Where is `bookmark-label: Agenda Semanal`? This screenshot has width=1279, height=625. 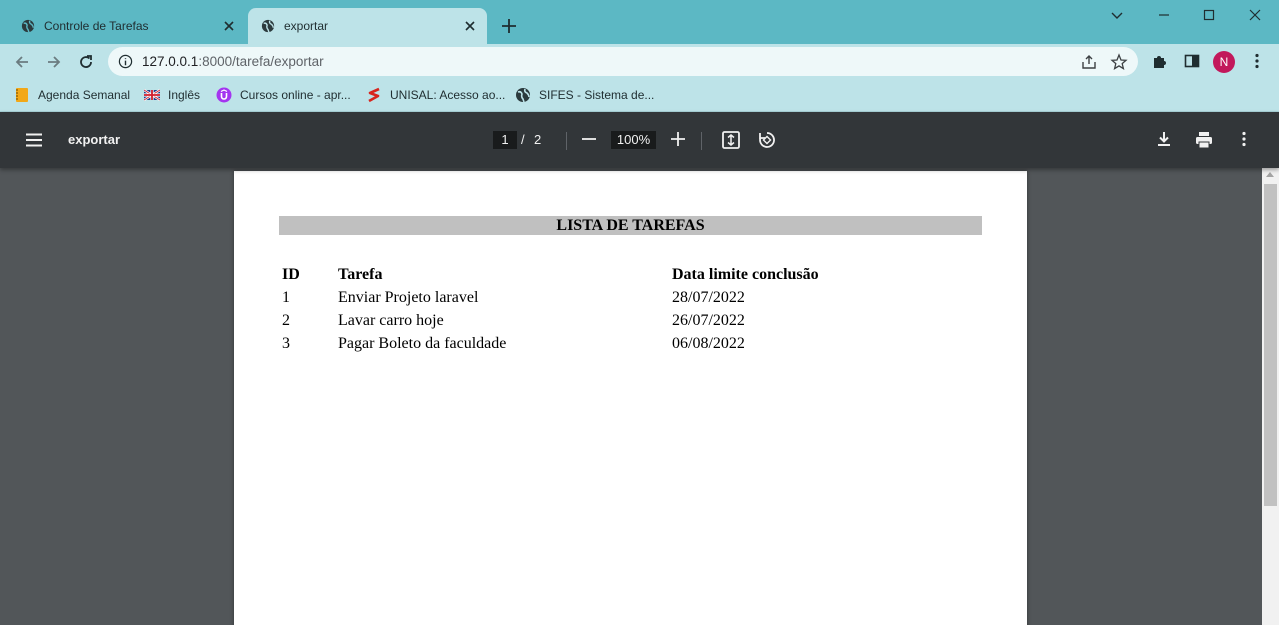 bookmark-label: Agenda Semanal is located at coordinates (84, 95).